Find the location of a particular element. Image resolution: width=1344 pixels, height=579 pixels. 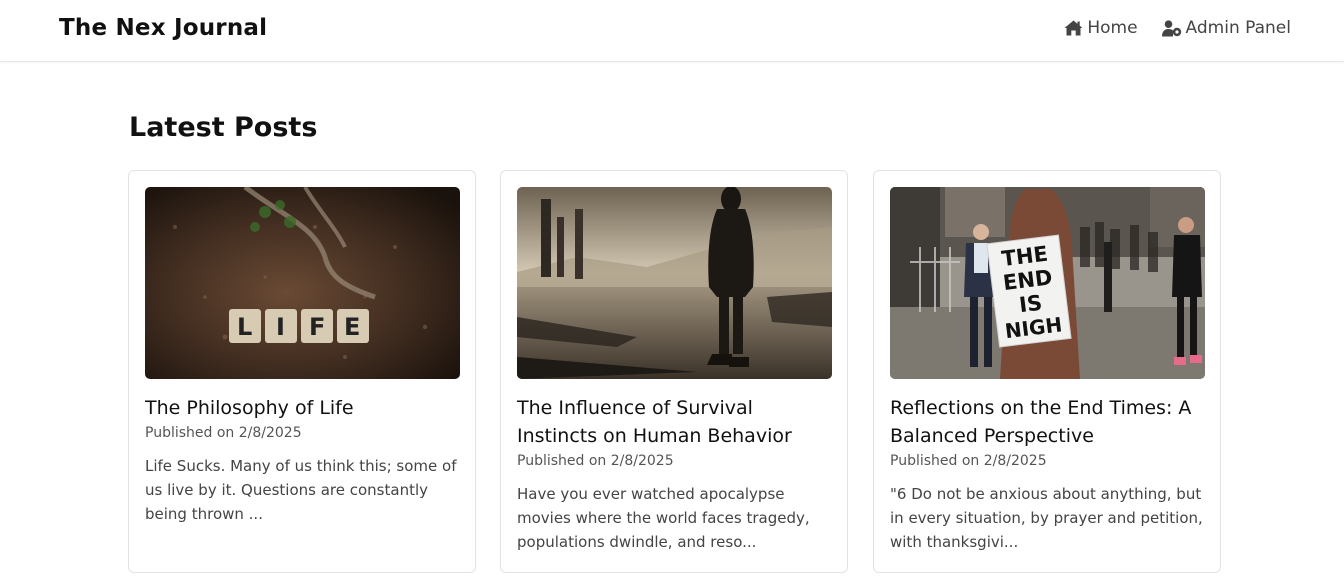

nav-links: Home Admin Panel is located at coordinates (1177, 28).